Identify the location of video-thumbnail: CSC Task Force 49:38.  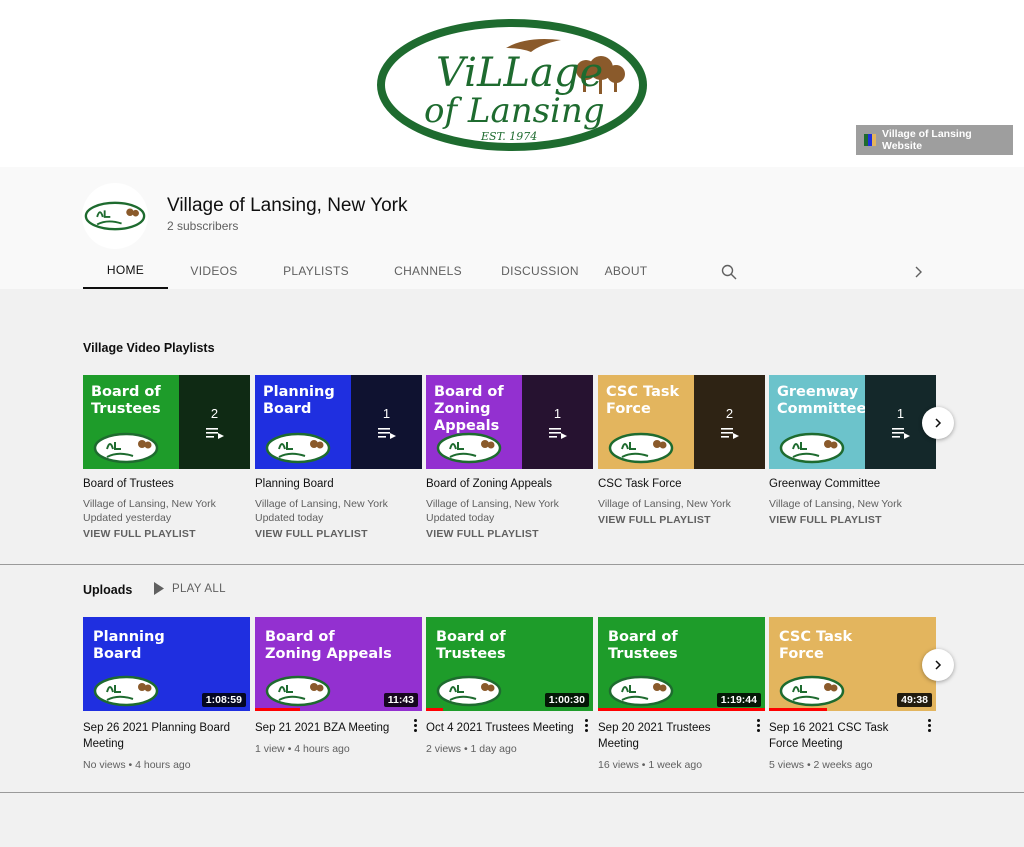
(852, 664).